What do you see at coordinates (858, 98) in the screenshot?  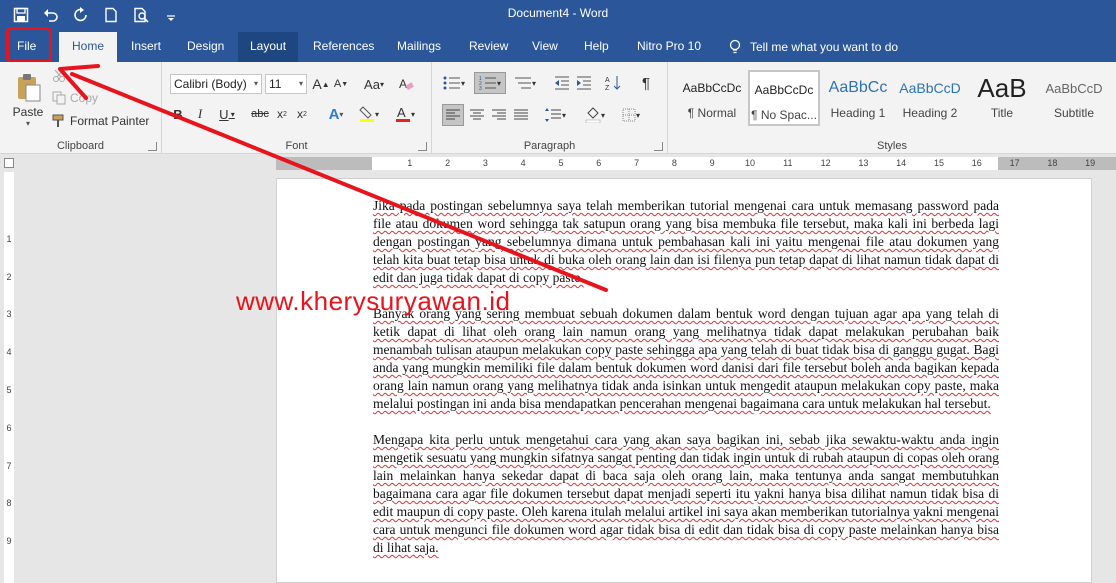 I see `style-heading-1: AaBbCc Heading 1` at bounding box center [858, 98].